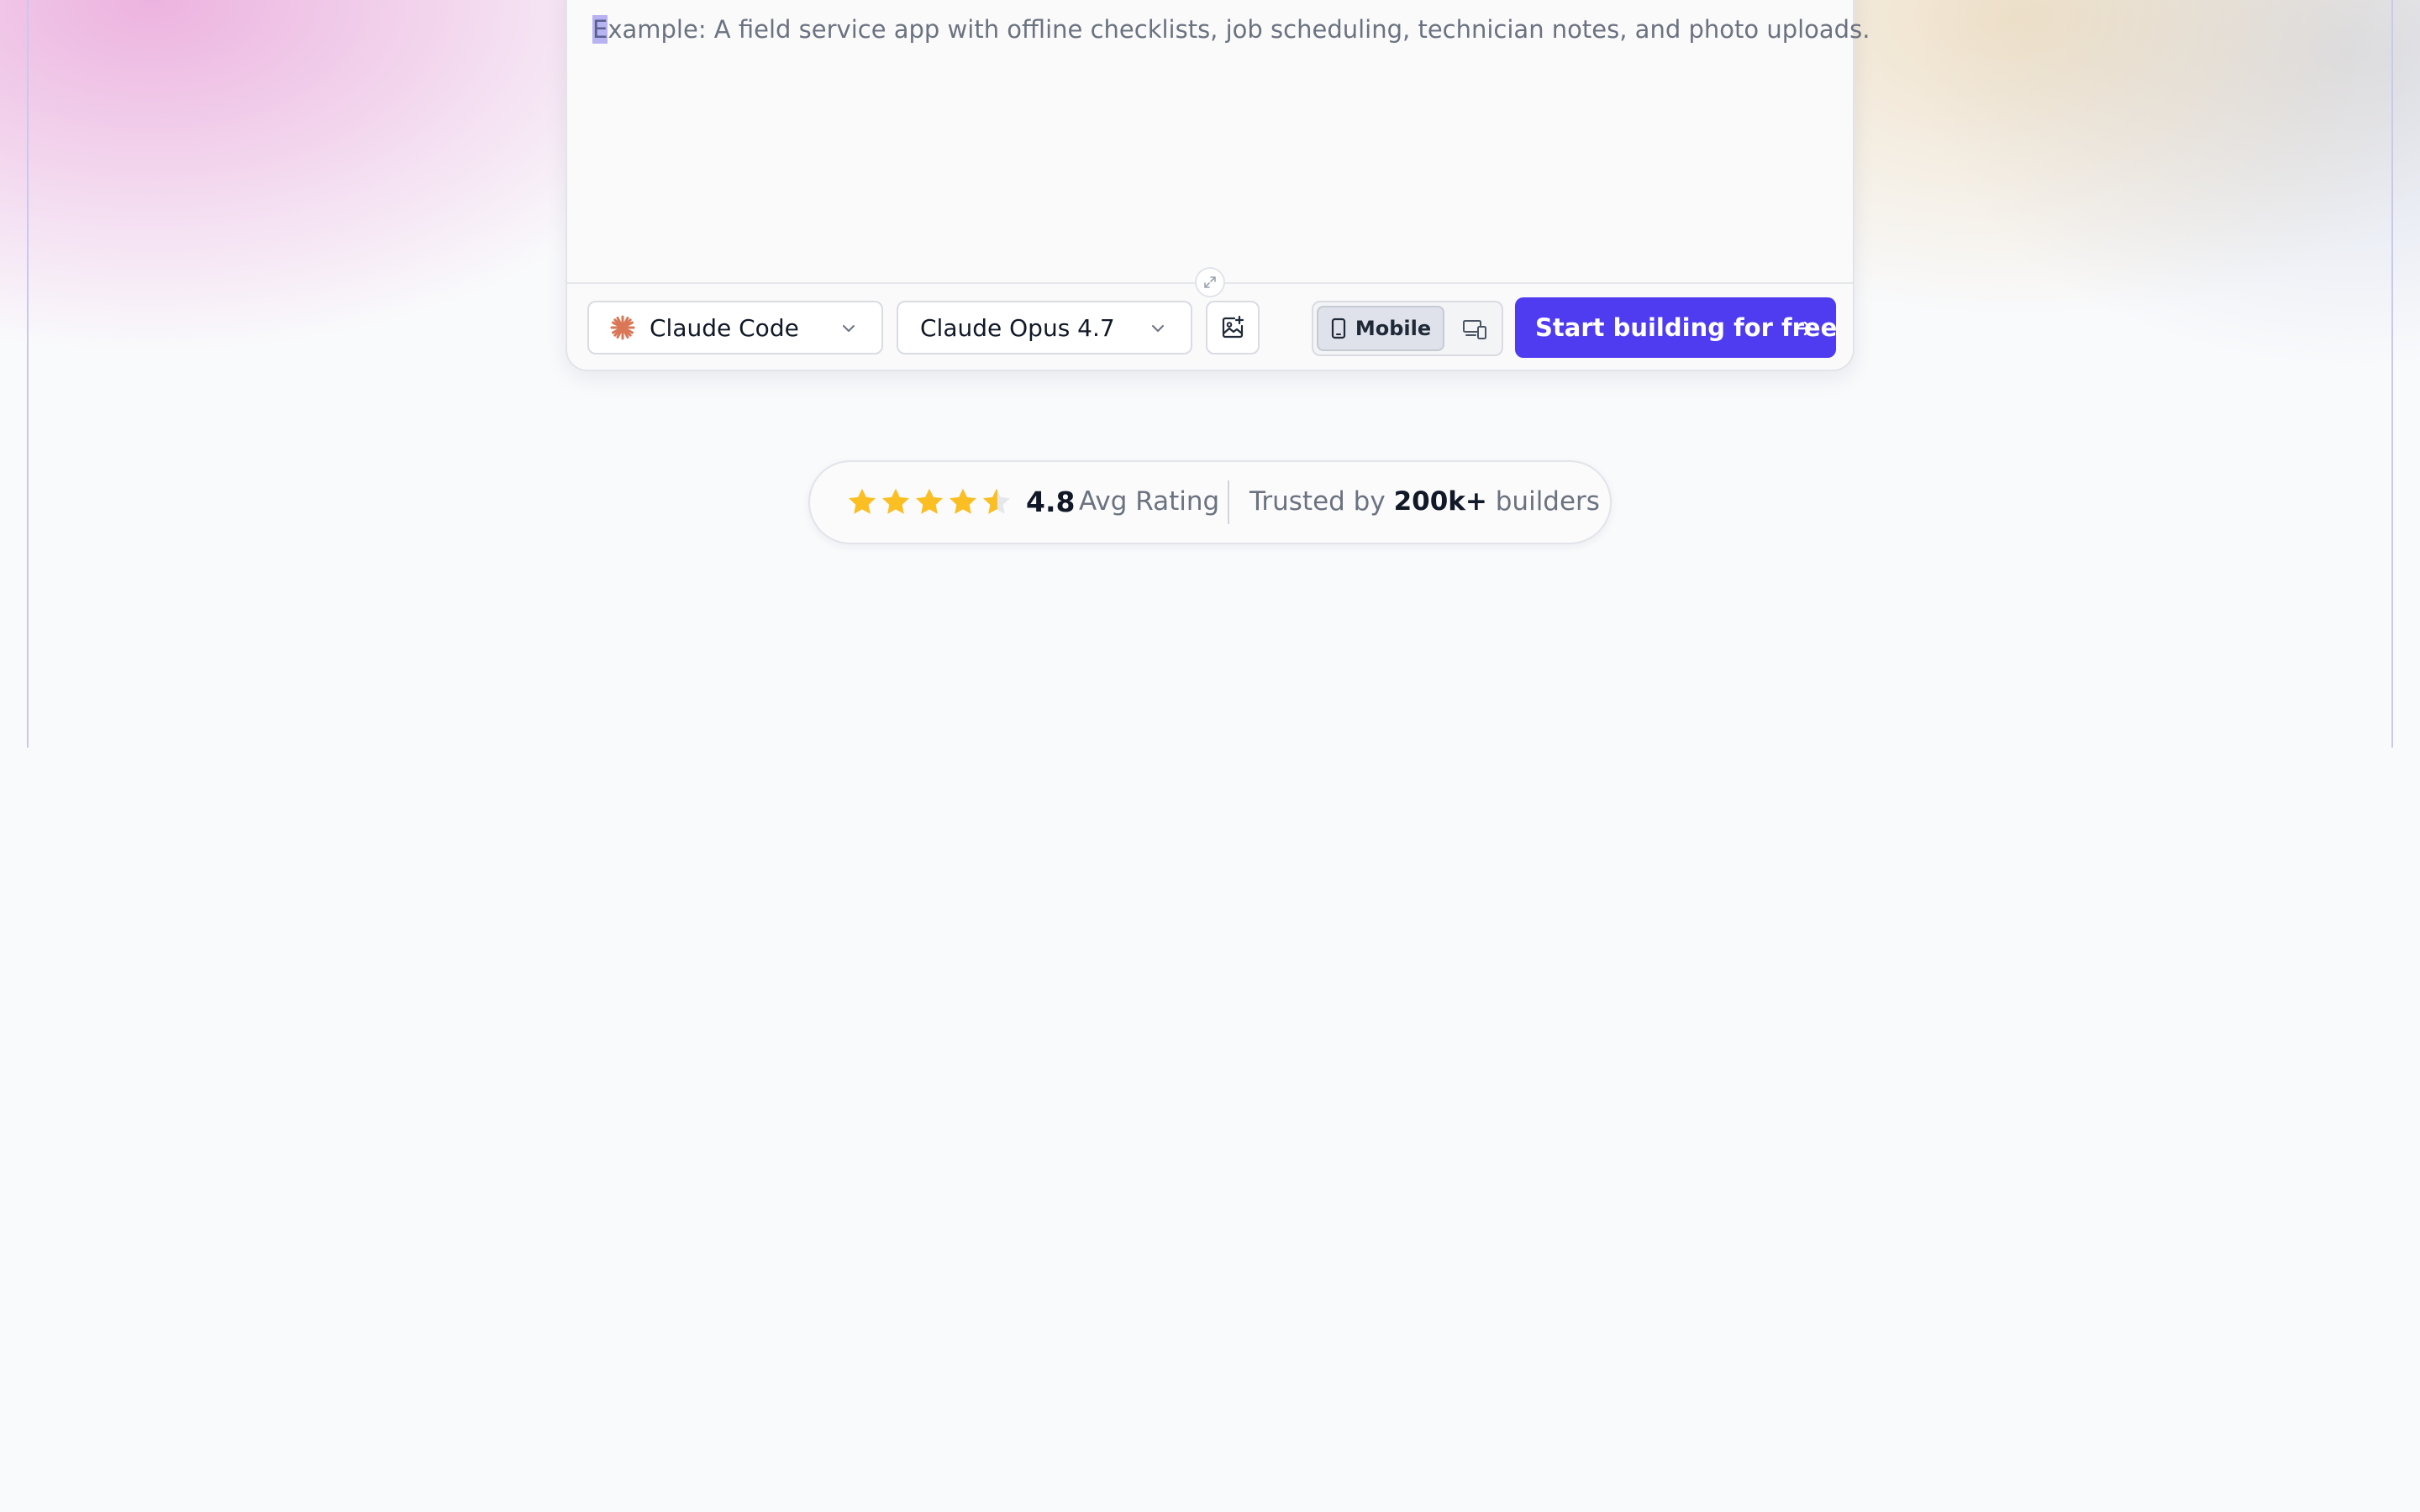  Describe the element at coordinates (28, 374) in the screenshot. I see `frame-border-left` at that location.